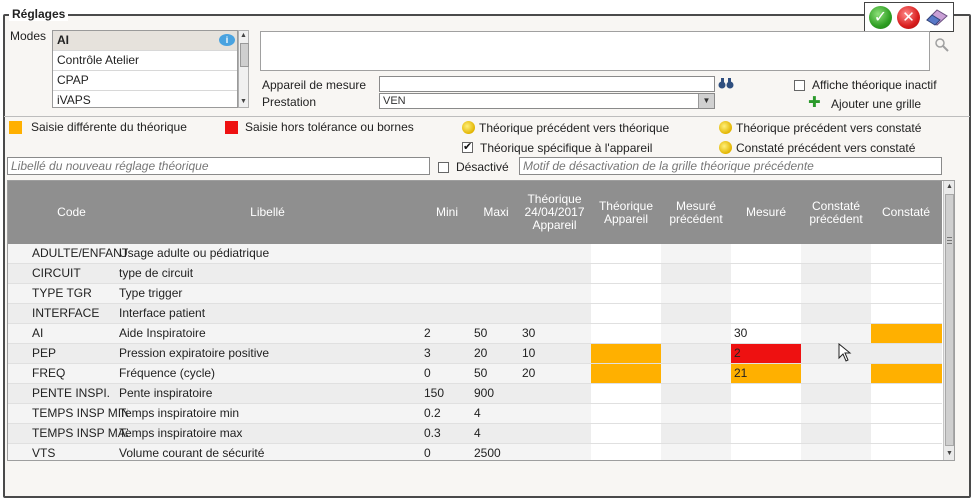 The width and height of the screenshot is (977, 501). Describe the element at coordinates (145, 99) in the screenshot. I see `modes-item: iVAPS` at that location.